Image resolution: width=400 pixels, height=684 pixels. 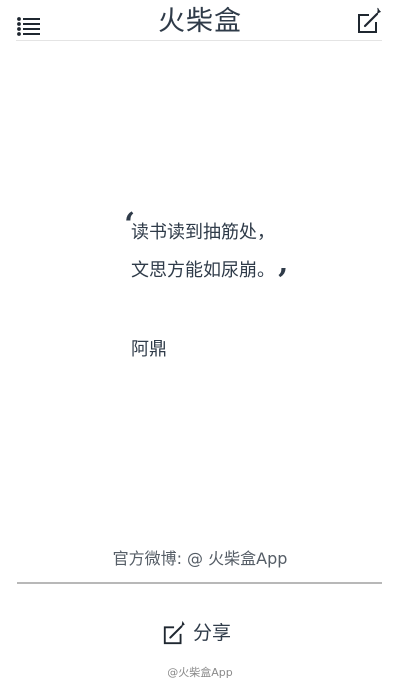 I want to click on share-label: 分享, so click(x=212, y=633).